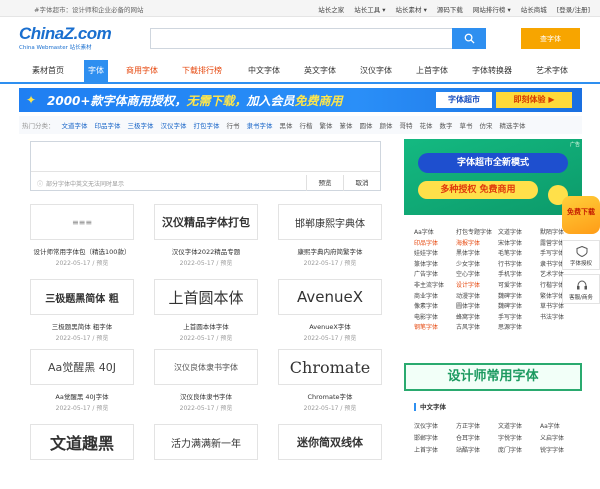  What do you see at coordinates (96, 71) in the screenshot?
I see `nav-font: 字体` at bounding box center [96, 71].